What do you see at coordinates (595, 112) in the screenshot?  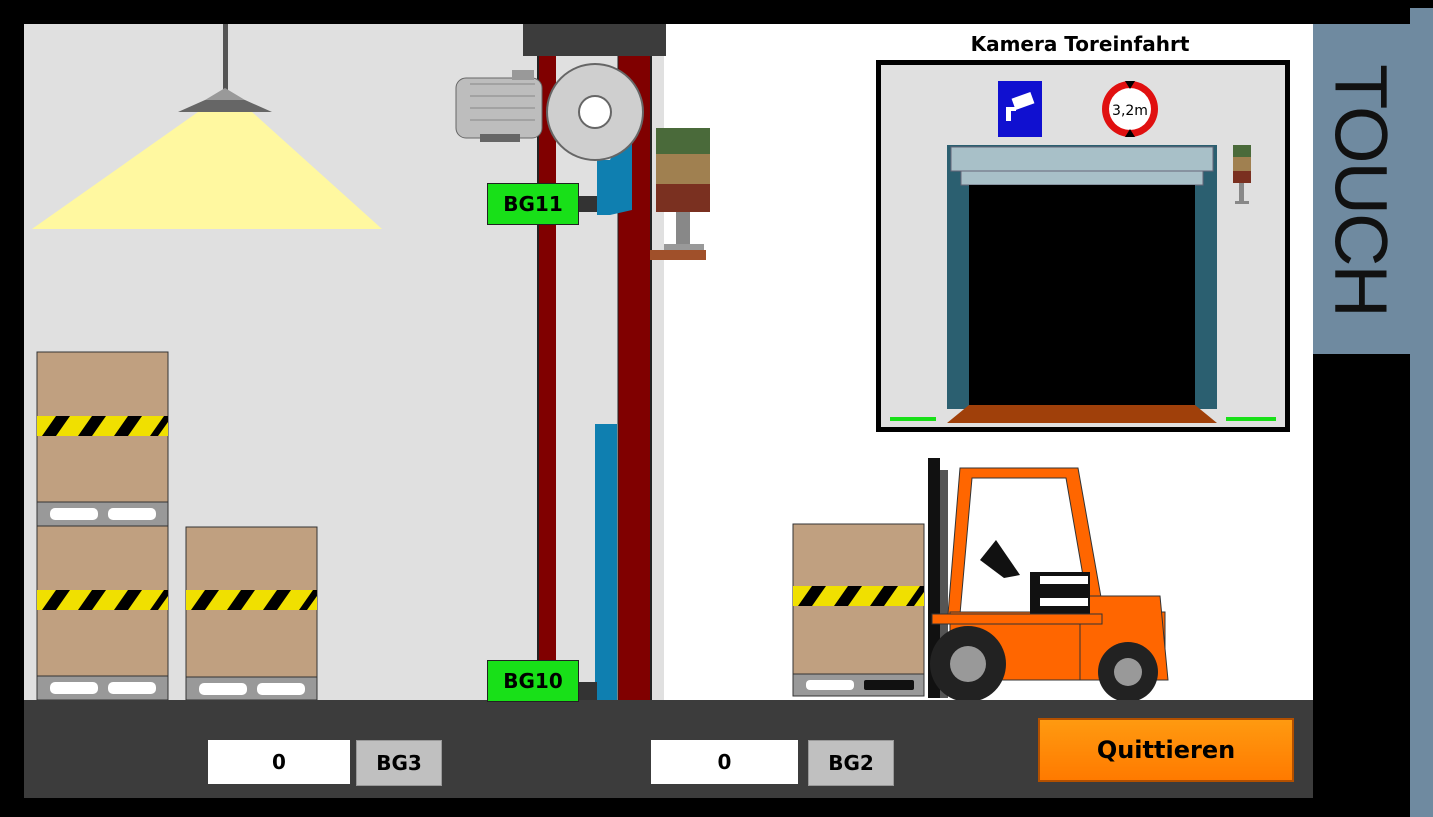 I see `pulley-icon` at bounding box center [595, 112].